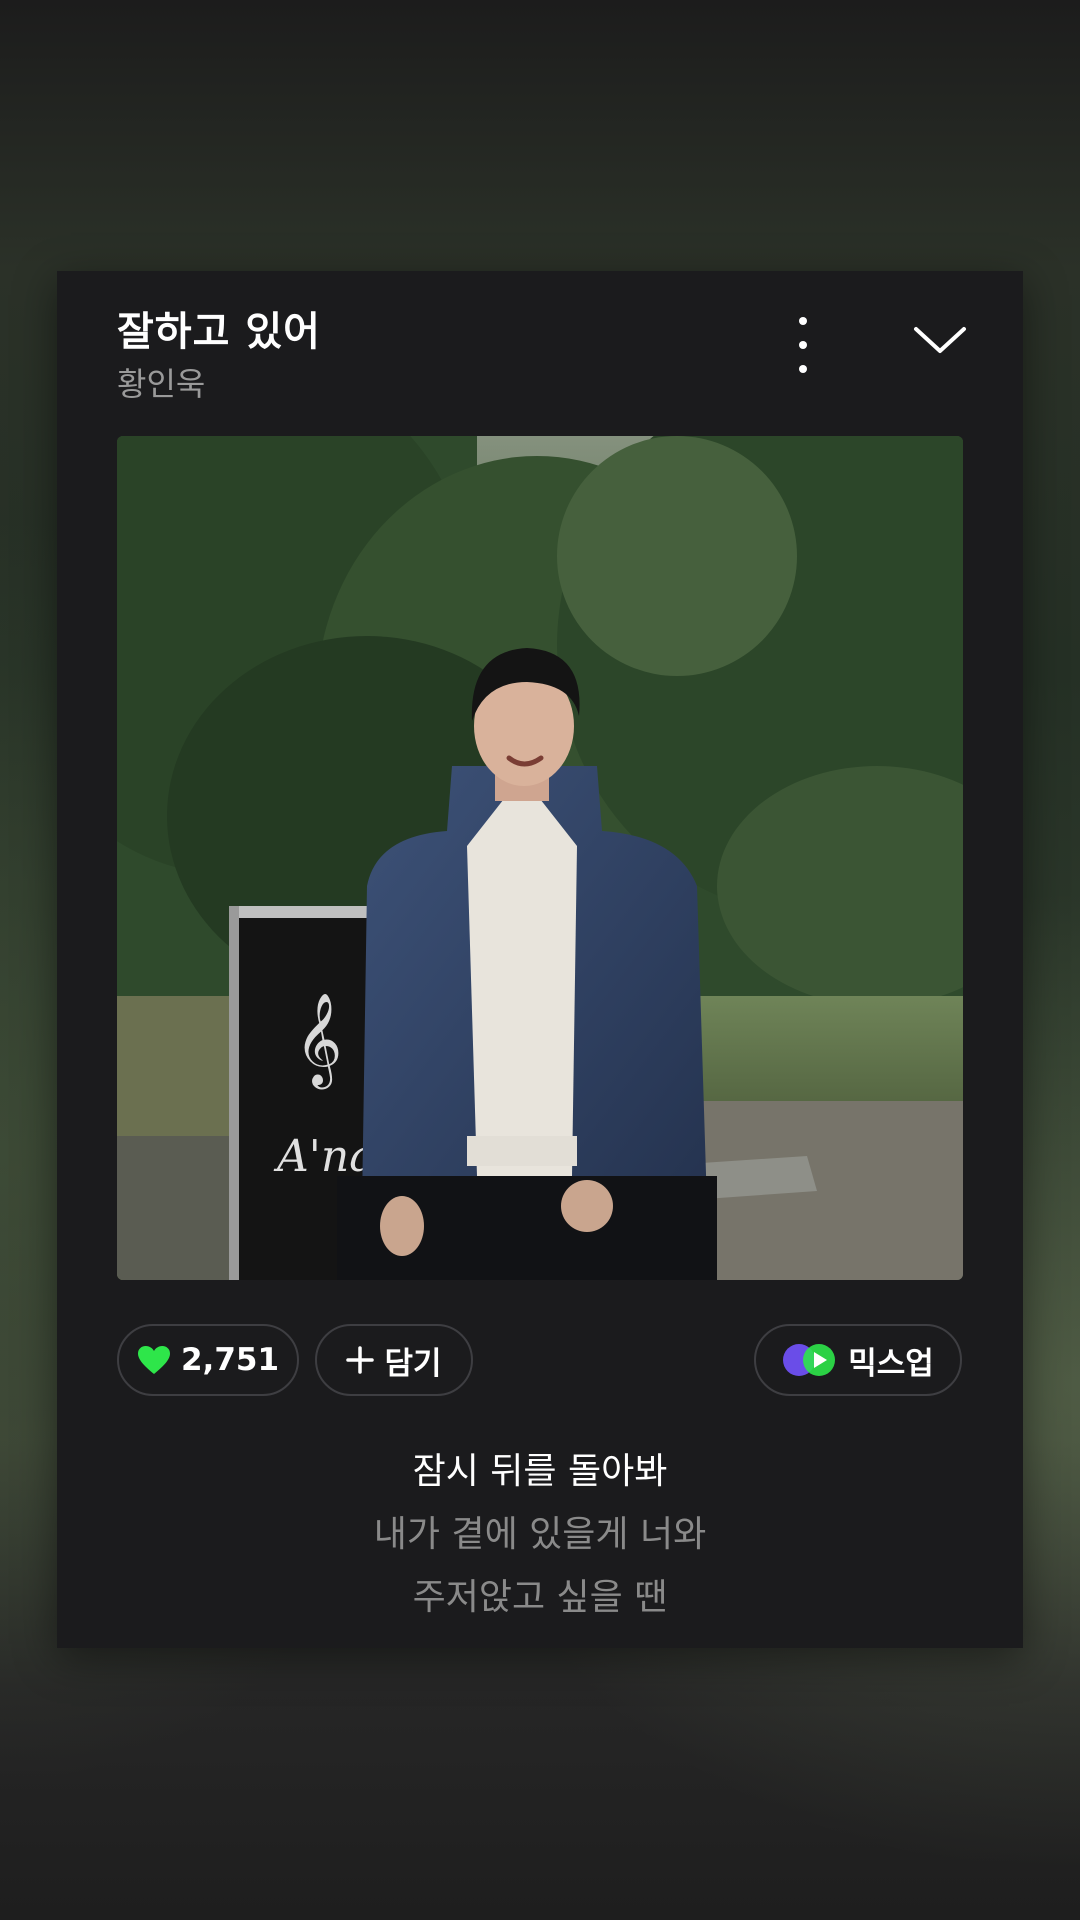 This screenshot has width=1080, height=1920. What do you see at coordinates (891, 1363) in the screenshot?
I see `mixup-label: 믹스업` at bounding box center [891, 1363].